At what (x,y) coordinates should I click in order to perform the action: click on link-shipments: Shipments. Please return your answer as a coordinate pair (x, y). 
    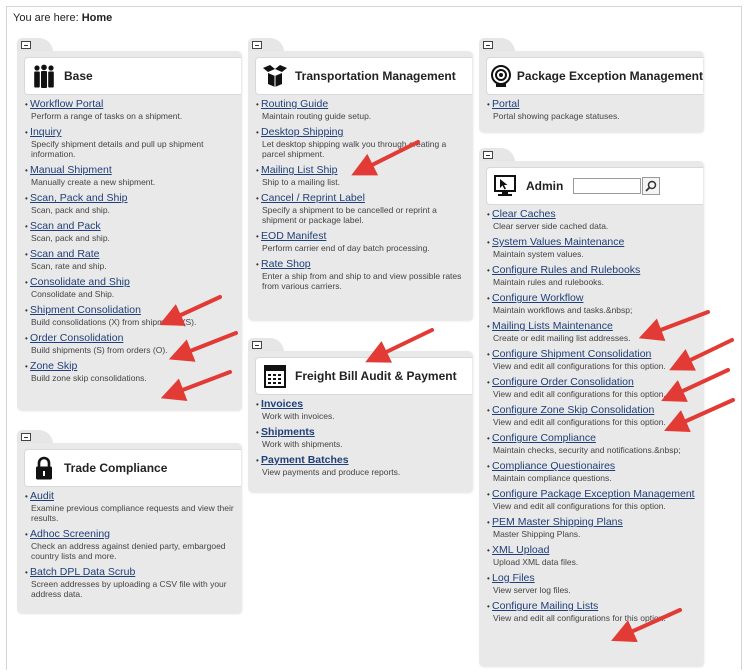
    Looking at the image, I should click on (288, 432).